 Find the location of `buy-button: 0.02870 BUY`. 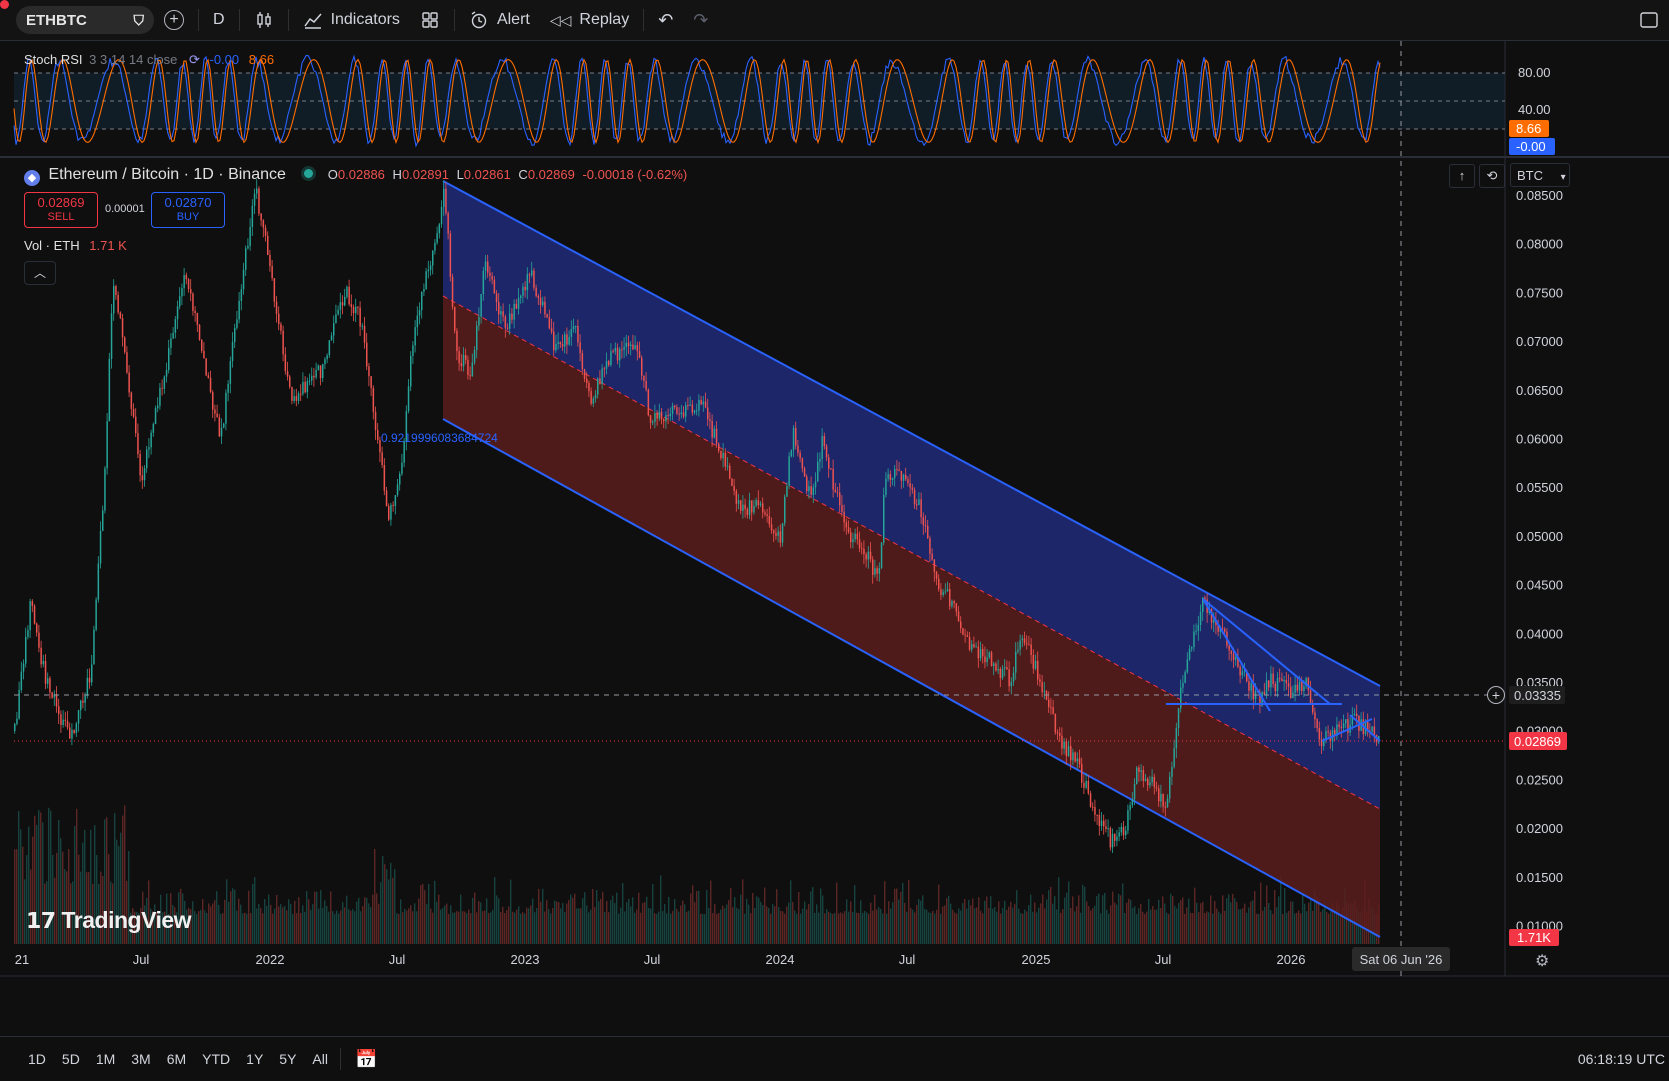

buy-button: 0.02870 BUY is located at coordinates (188, 210).